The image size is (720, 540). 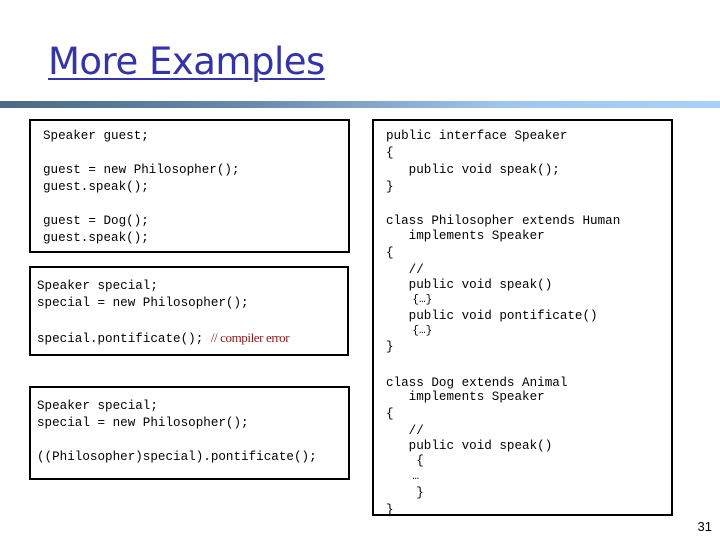 What do you see at coordinates (492, 316) in the screenshot?
I see `code-line: public void pontificate()` at bounding box center [492, 316].